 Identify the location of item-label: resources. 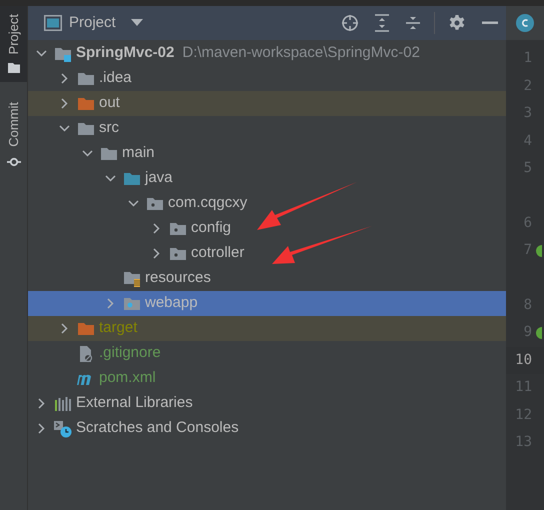
(178, 278).